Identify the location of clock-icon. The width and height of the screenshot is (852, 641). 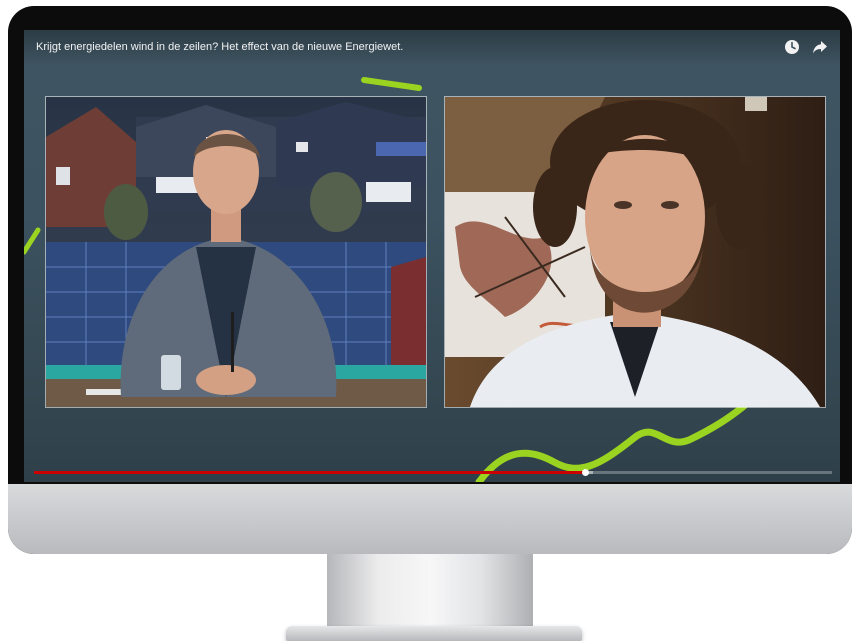
(792, 47).